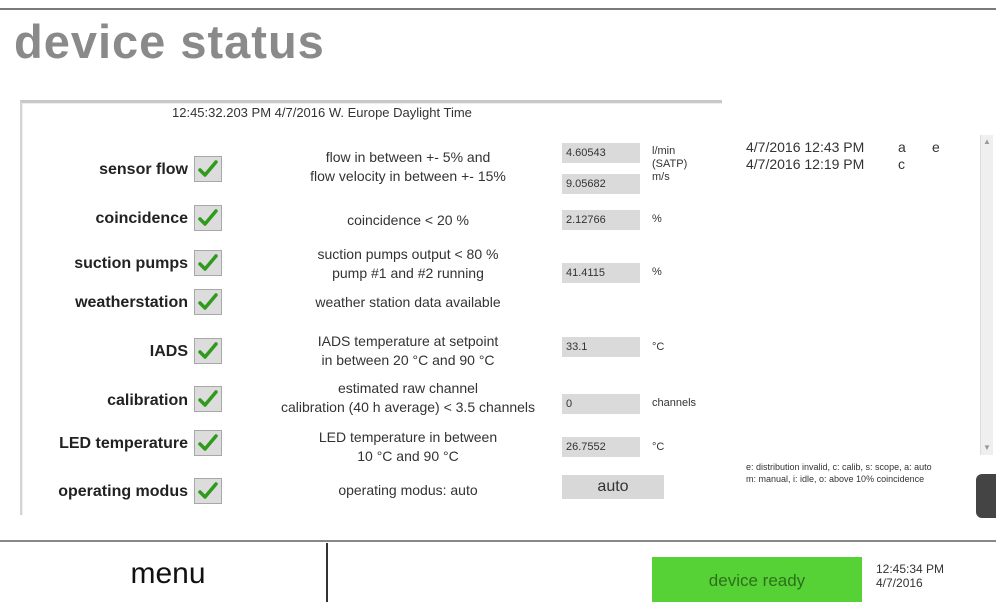  I want to click on side-tab, so click(986, 496).